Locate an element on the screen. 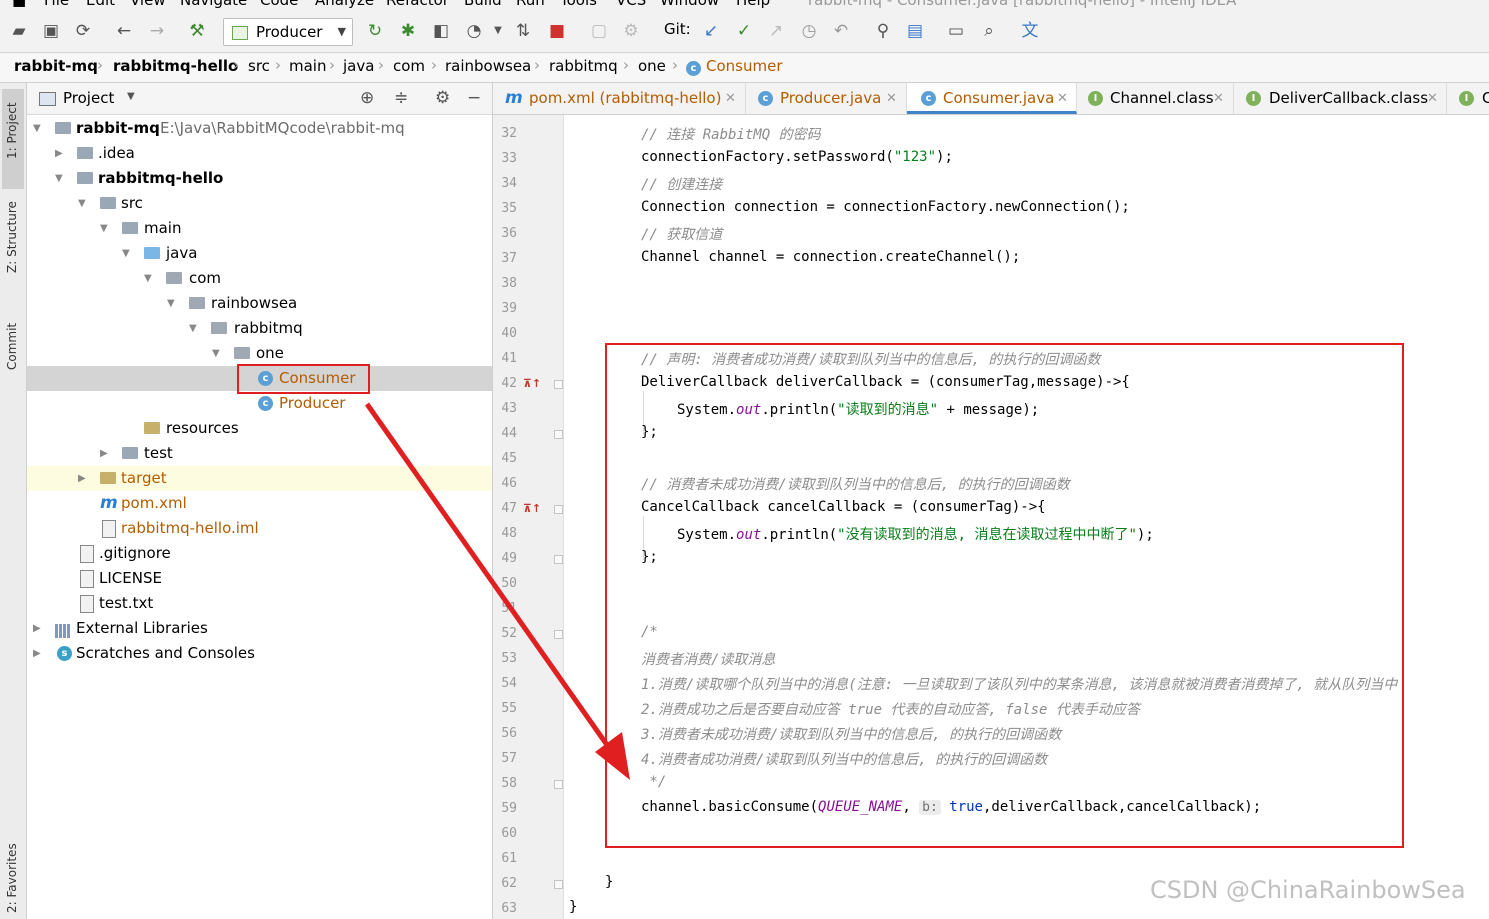  annotation-arrow-line is located at coordinates (489, 578).